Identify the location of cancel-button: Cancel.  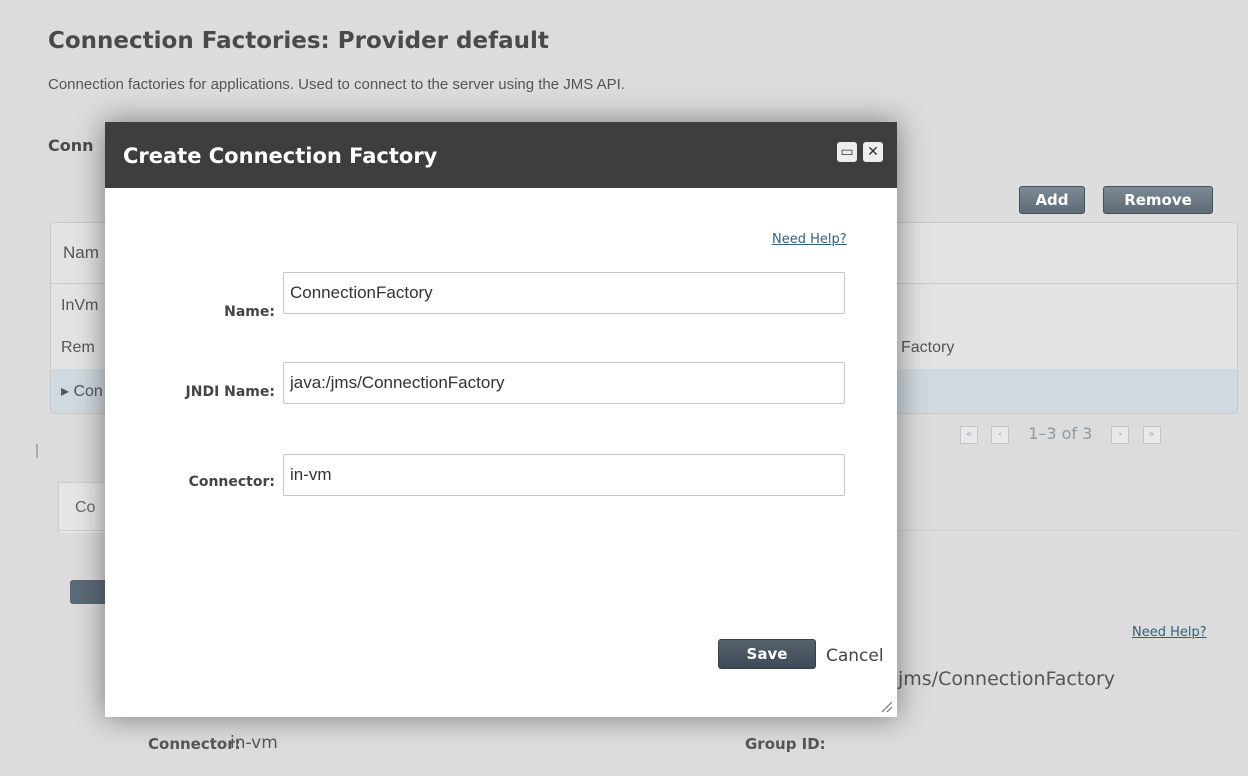
(855, 656).